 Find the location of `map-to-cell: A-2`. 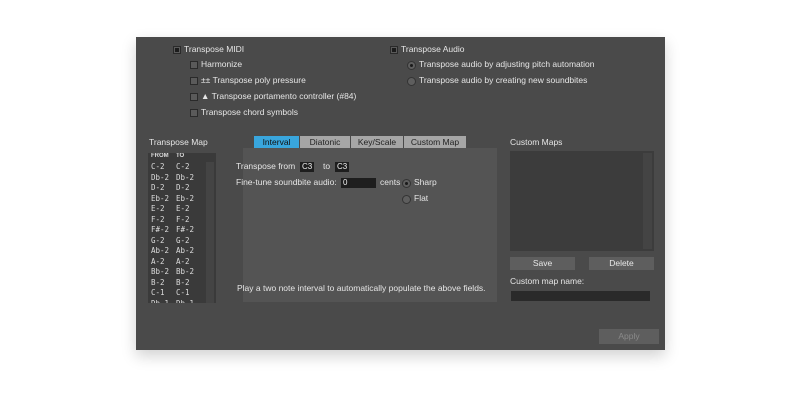

map-to-cell: A-2 is located at coordinates (183, 261).